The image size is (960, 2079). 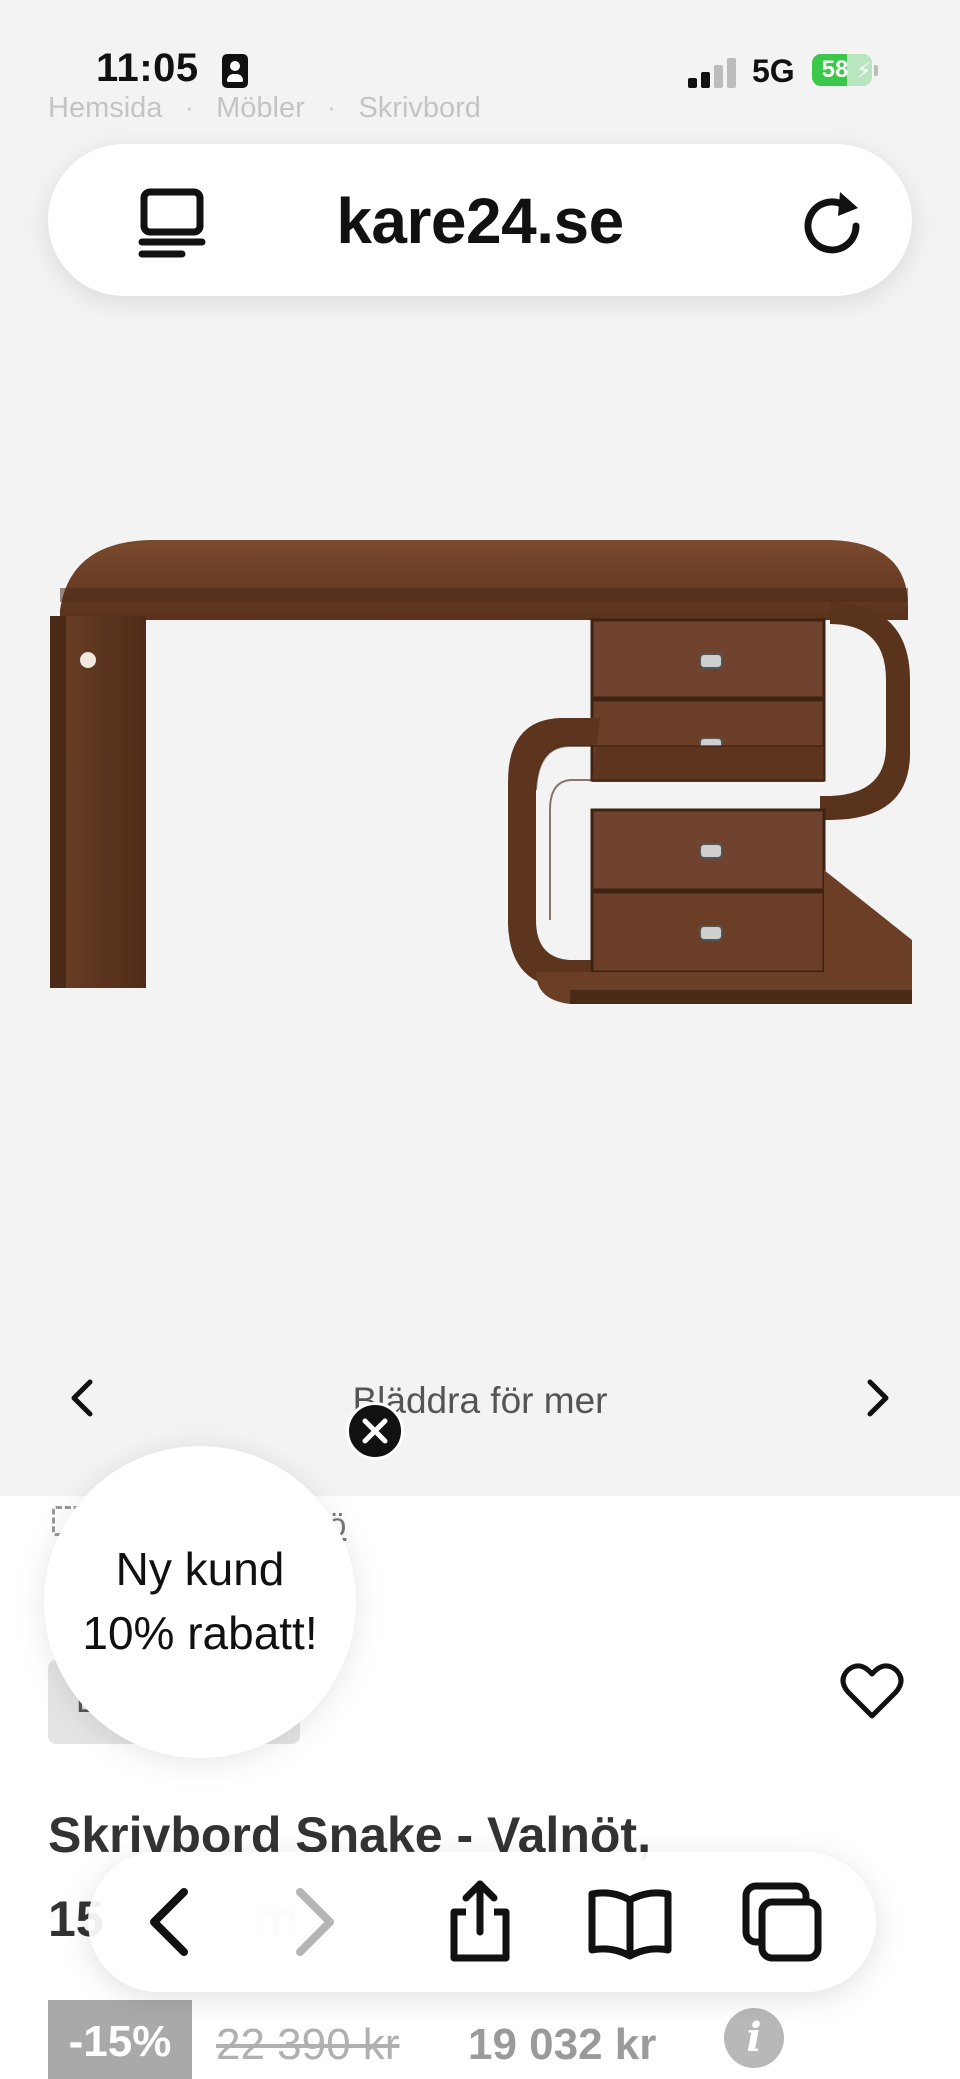 I want to click on old-price: 22 390 kr, so click(x=308, y=2044).